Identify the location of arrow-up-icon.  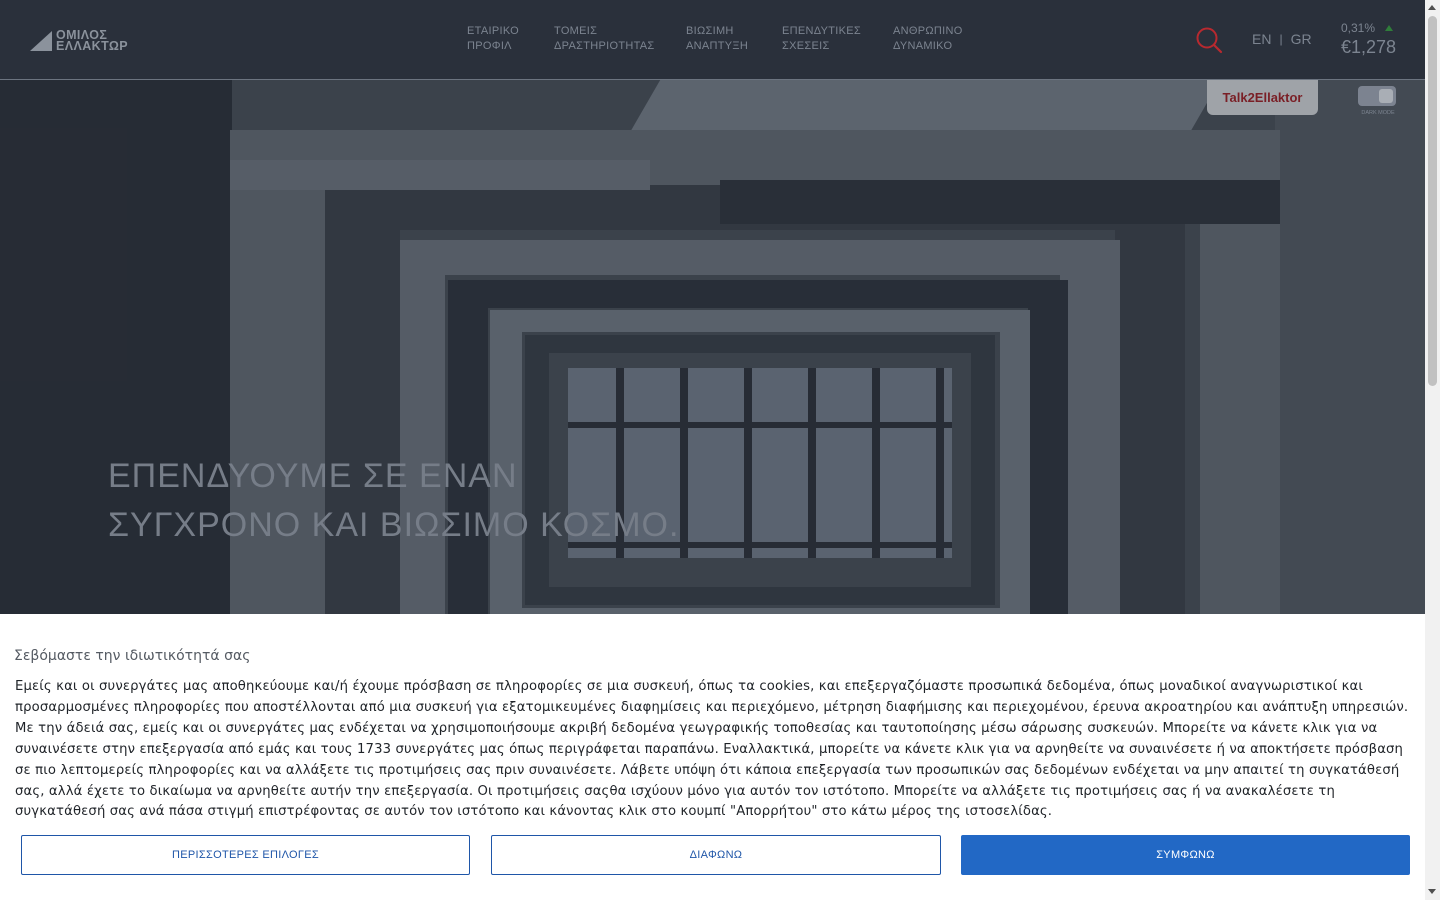
(1389, 28).